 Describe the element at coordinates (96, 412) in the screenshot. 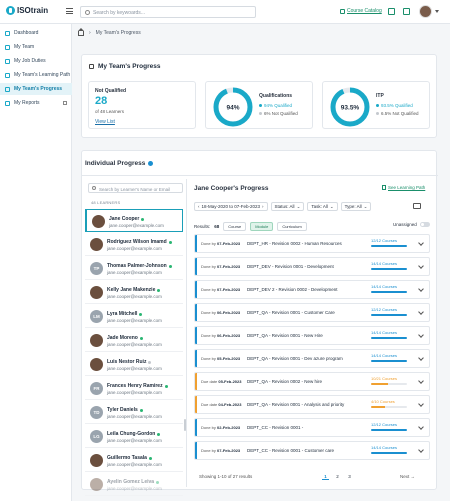

I see `avatar: TD` at that location.